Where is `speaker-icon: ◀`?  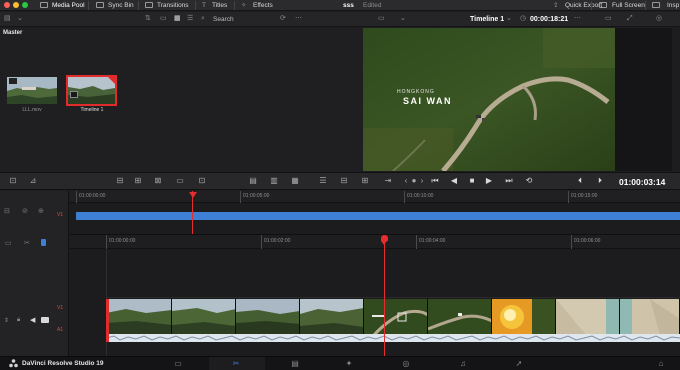
speaker-icon: ◀ is located at coordinates (32, 320).